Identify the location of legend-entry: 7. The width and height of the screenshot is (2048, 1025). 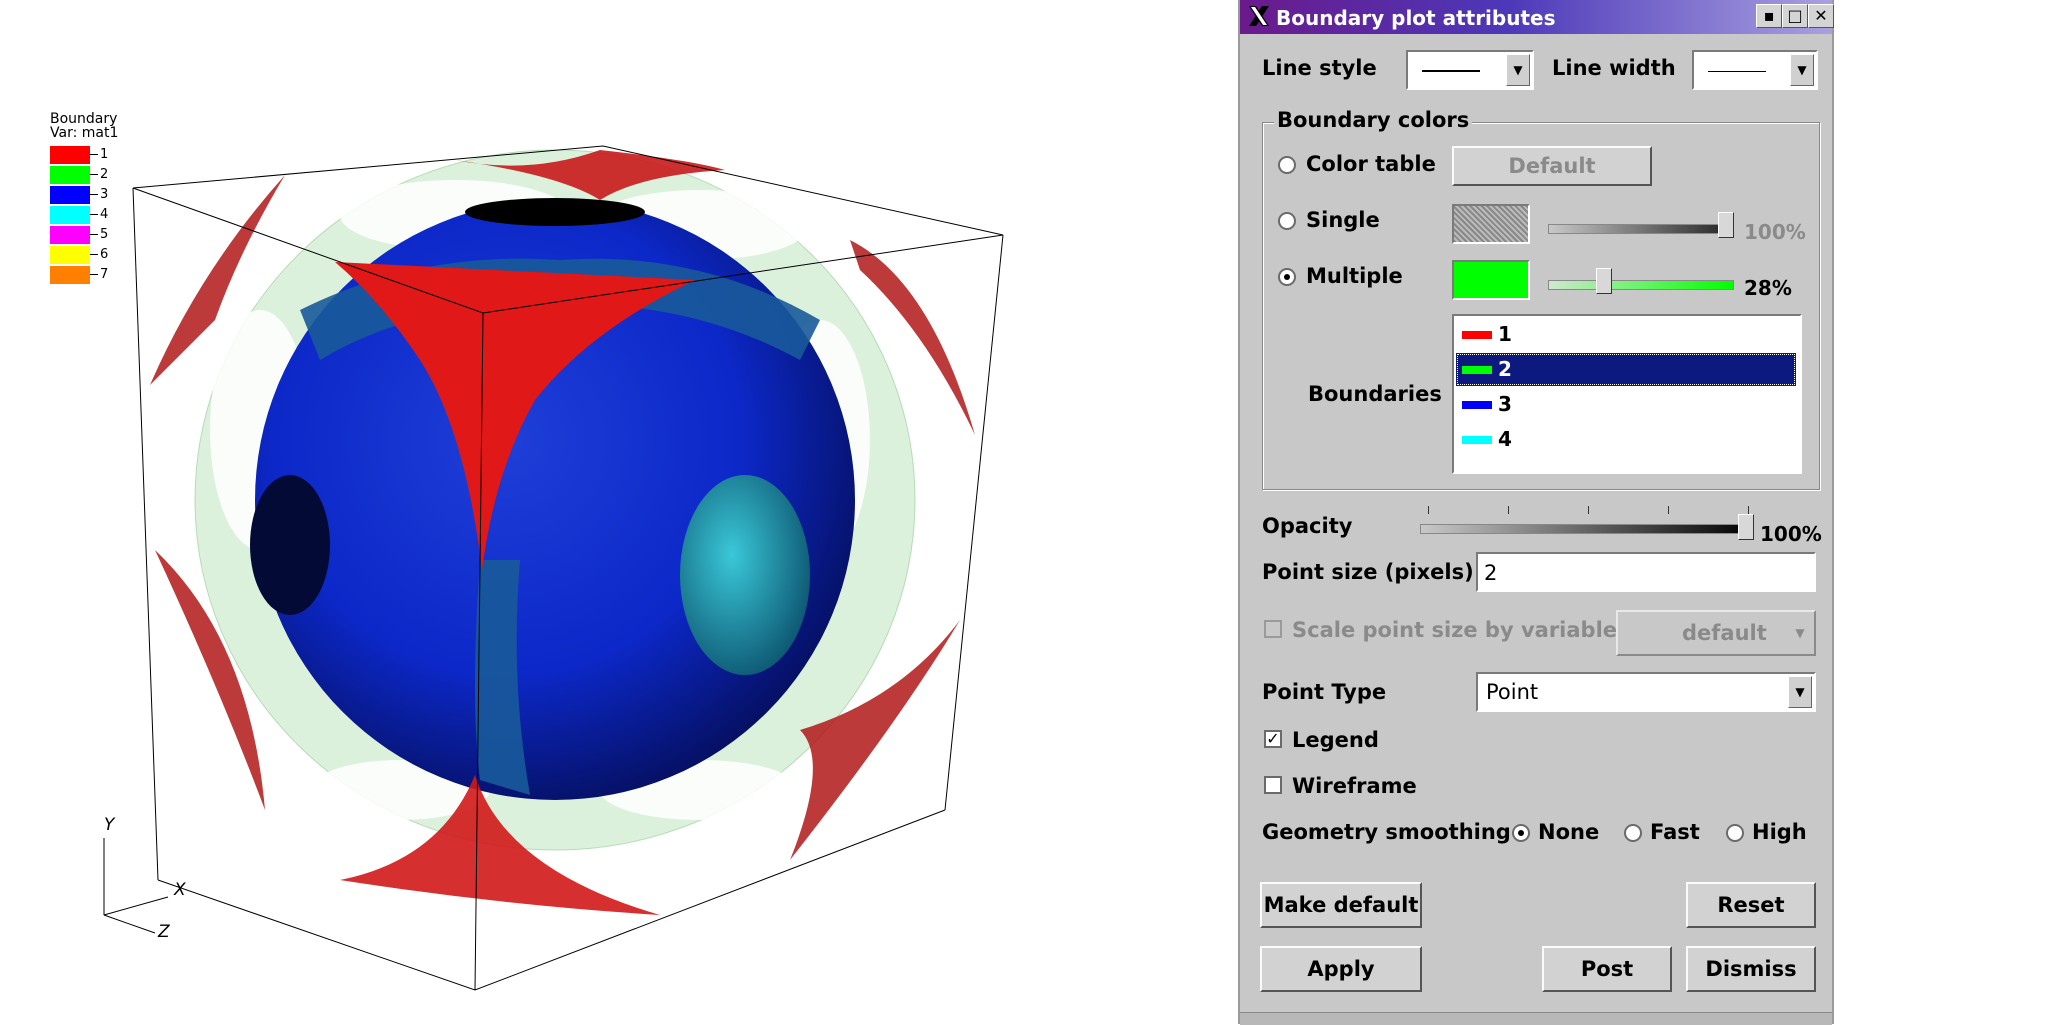
(110, 275).